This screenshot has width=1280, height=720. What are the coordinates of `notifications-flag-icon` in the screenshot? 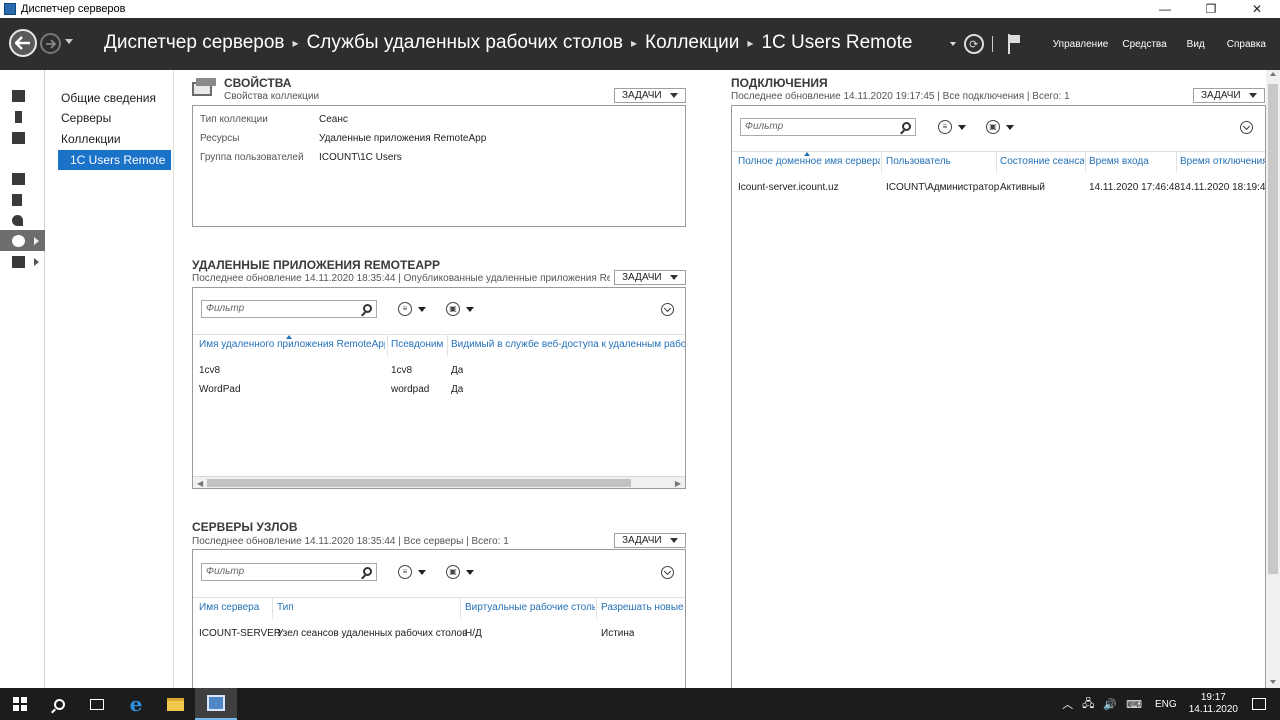 It's located at (1014, 44).